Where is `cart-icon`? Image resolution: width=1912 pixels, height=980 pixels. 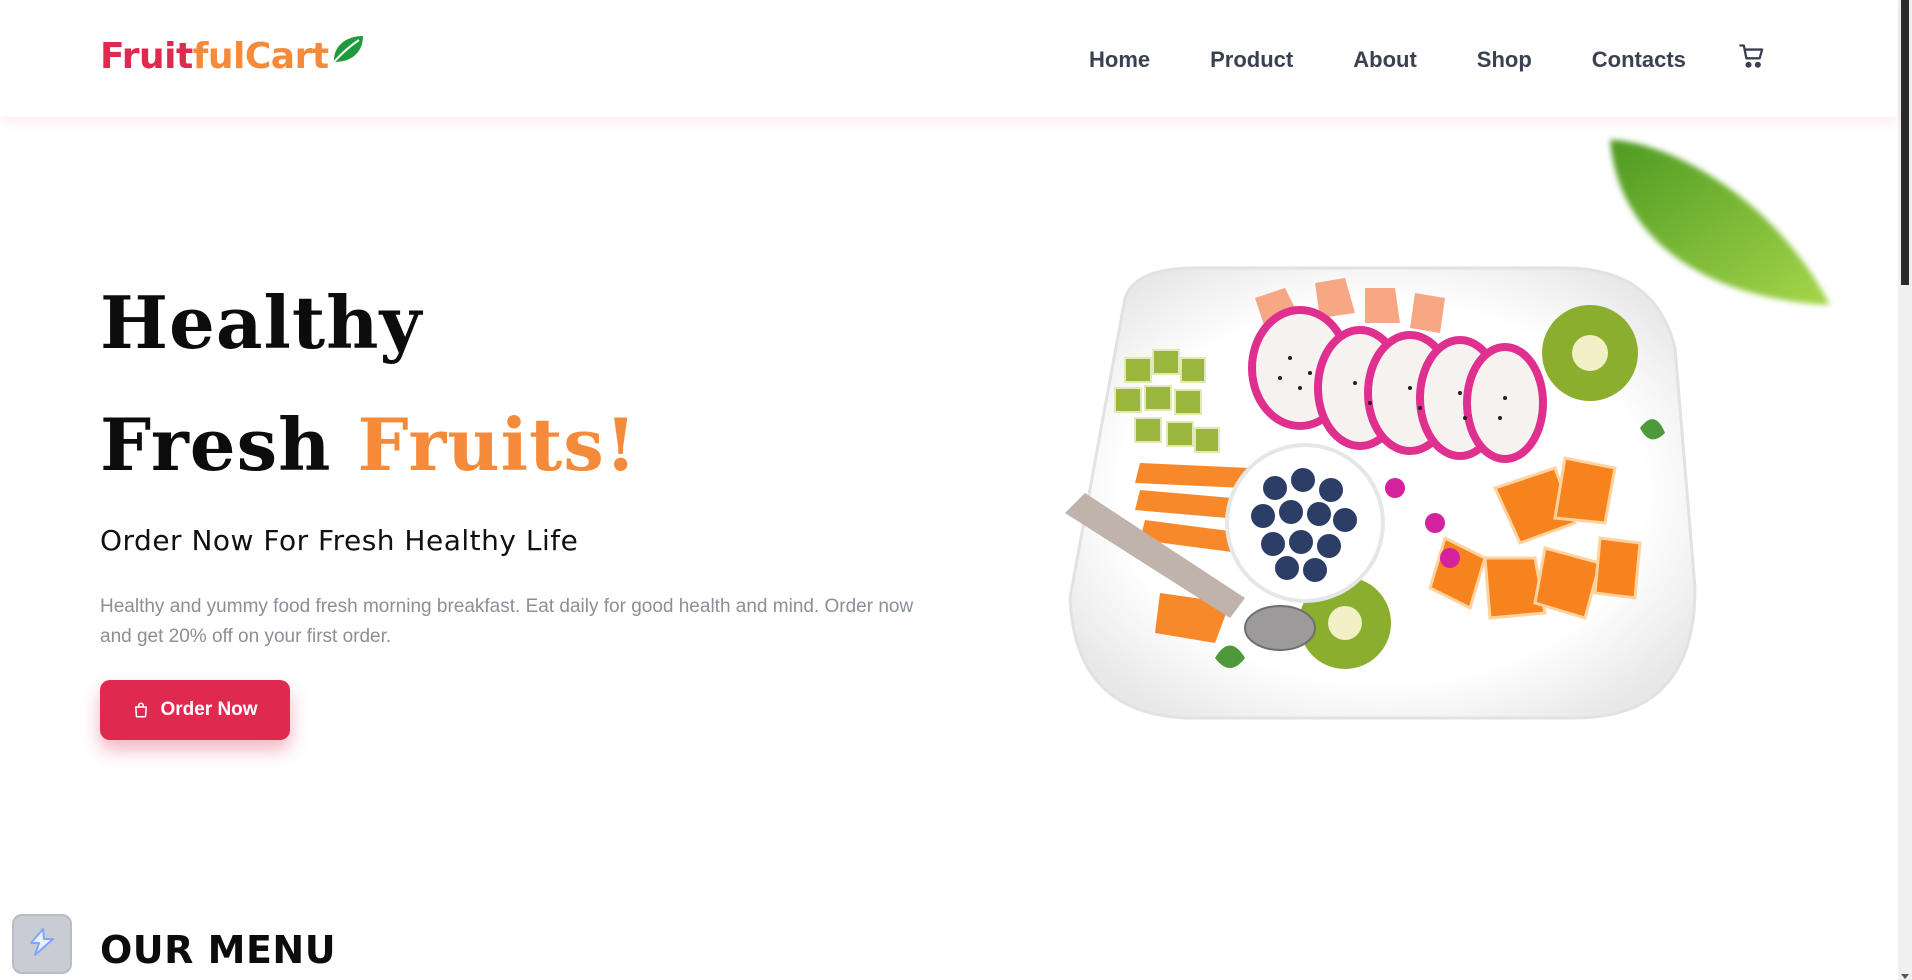 cart-icon is located at coordinates (1752, 58).